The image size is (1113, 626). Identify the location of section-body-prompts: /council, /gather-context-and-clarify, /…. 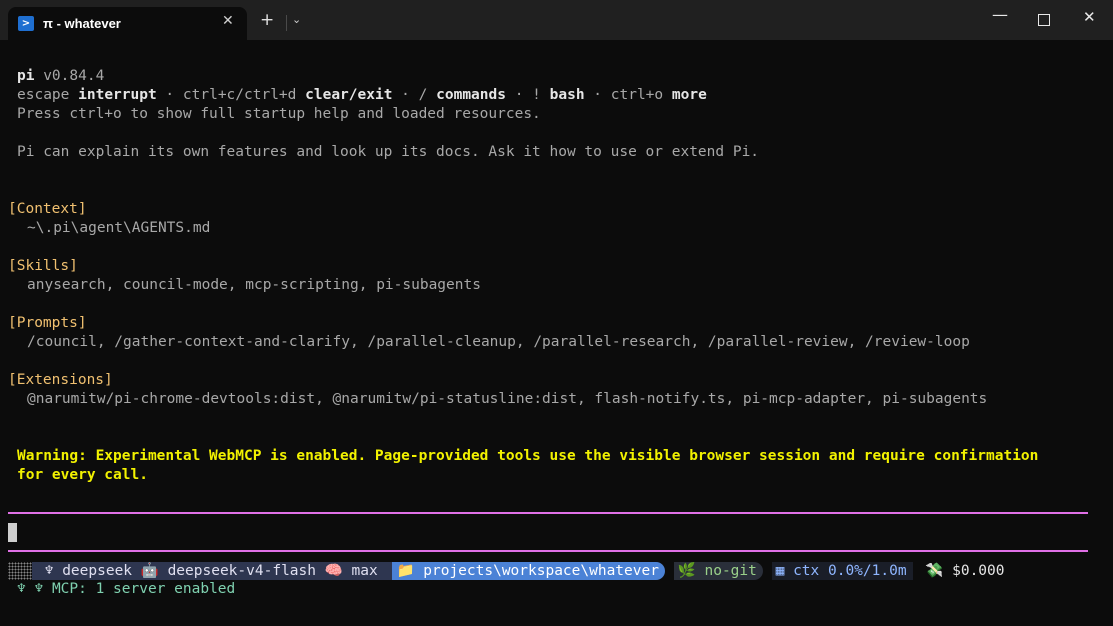
(498, 342).